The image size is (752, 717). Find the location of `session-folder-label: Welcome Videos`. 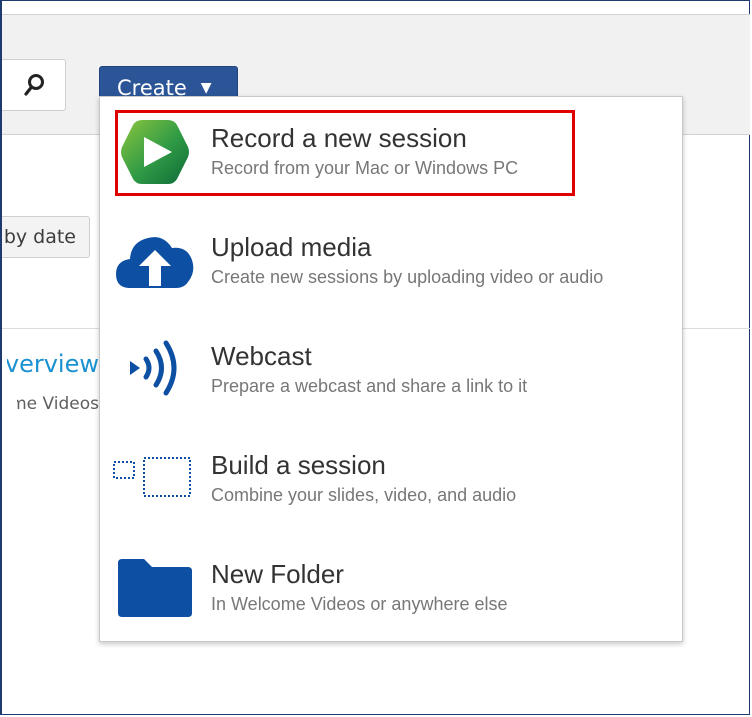

session-folder-label: Welcome Videos is located at coordinates (58, 404).